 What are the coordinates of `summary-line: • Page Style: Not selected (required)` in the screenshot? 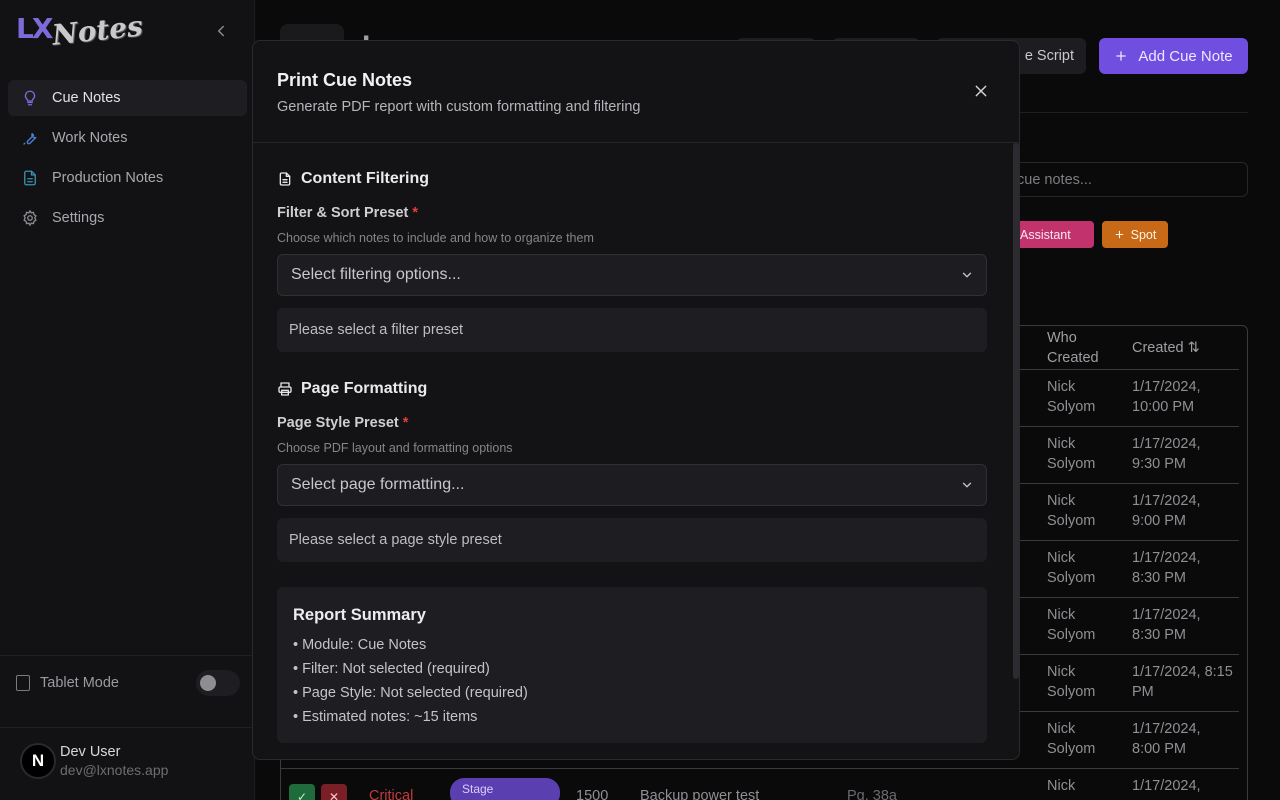 It's located at (410, 693).